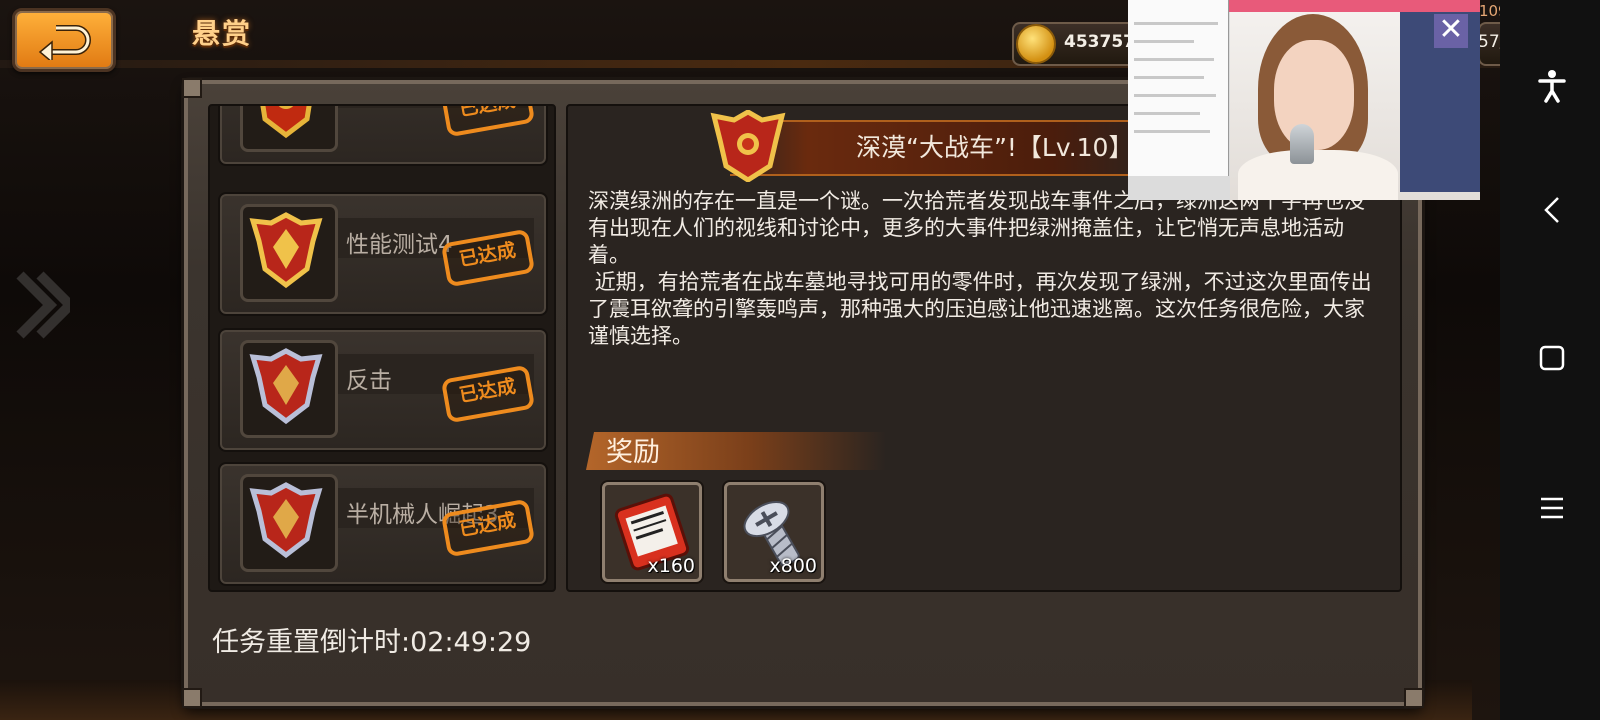 The height and width of the screenshot is (720, 1600). I want to click on reward-item: x800, so click(774, 532).